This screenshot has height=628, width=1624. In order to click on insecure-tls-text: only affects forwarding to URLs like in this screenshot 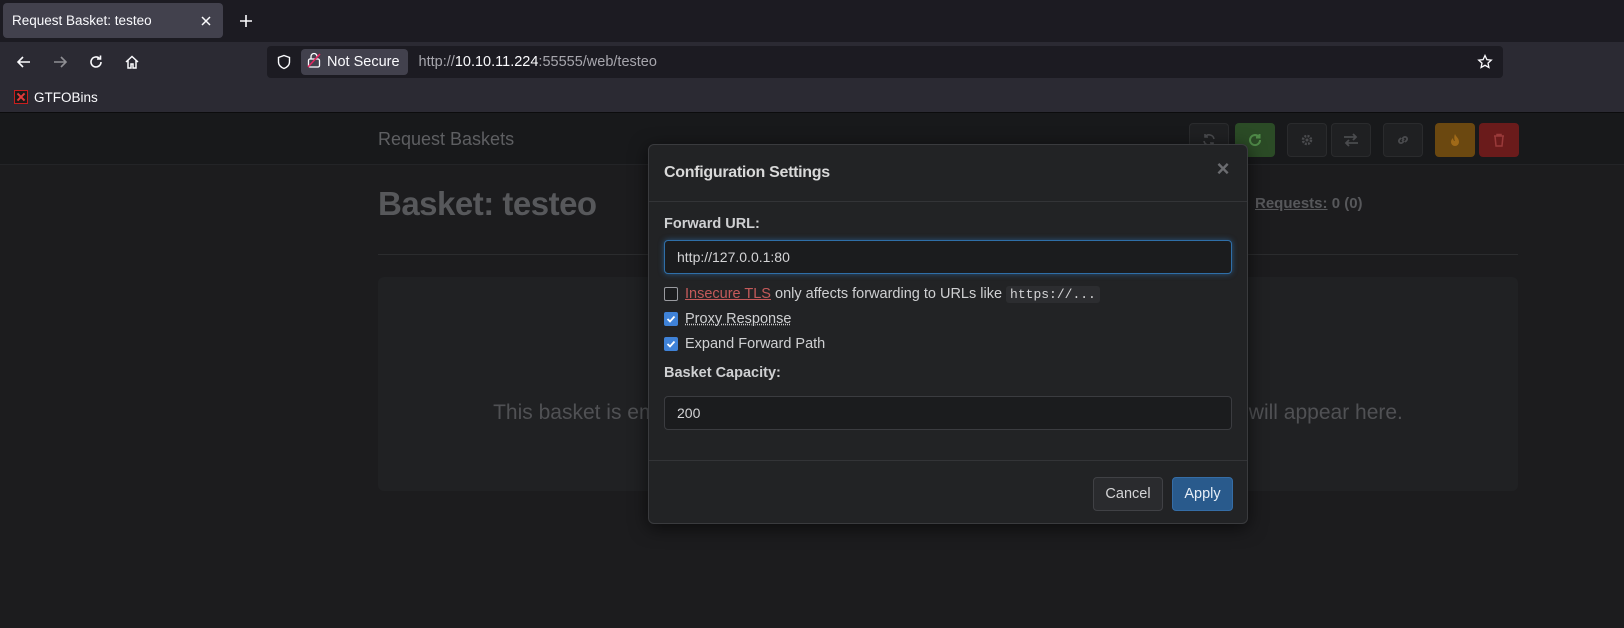, I will do `click(888, 294)`.